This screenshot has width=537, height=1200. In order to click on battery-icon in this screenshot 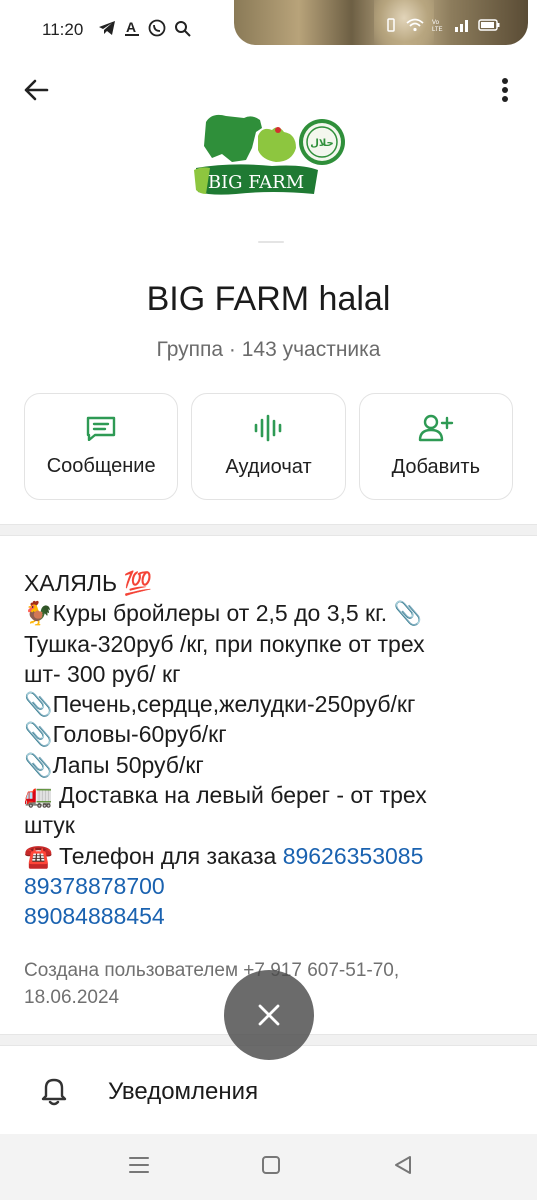, I will do `click(489, 25)`.